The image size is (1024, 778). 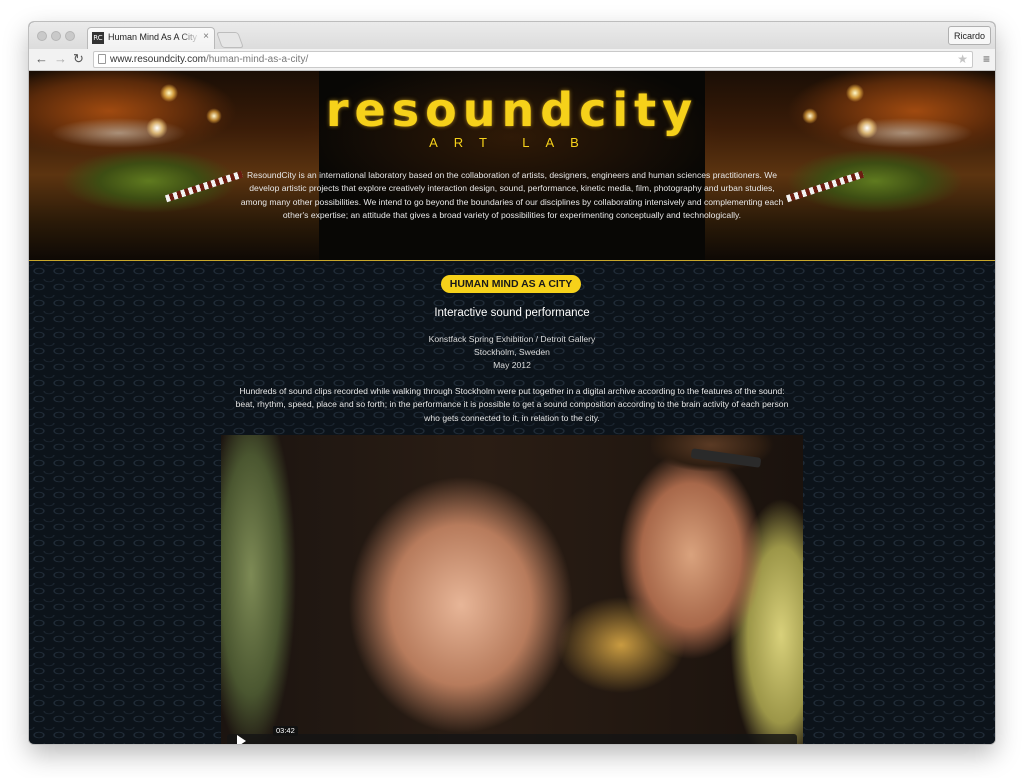 I want to click on play-icon, so click(x=241, y=739).